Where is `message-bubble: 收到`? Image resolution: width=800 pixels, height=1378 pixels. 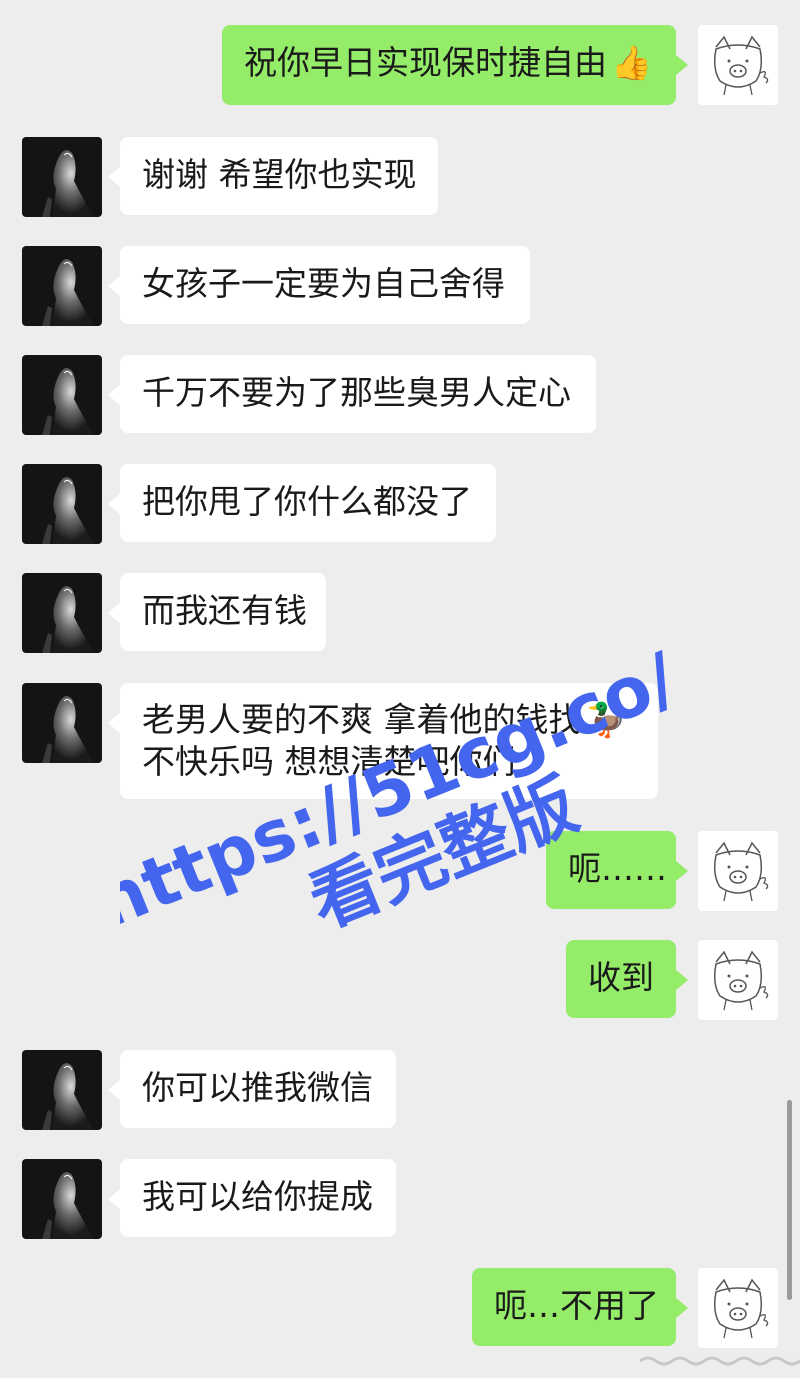 message-bubble: 收到 is located at coordinates (627, 979).